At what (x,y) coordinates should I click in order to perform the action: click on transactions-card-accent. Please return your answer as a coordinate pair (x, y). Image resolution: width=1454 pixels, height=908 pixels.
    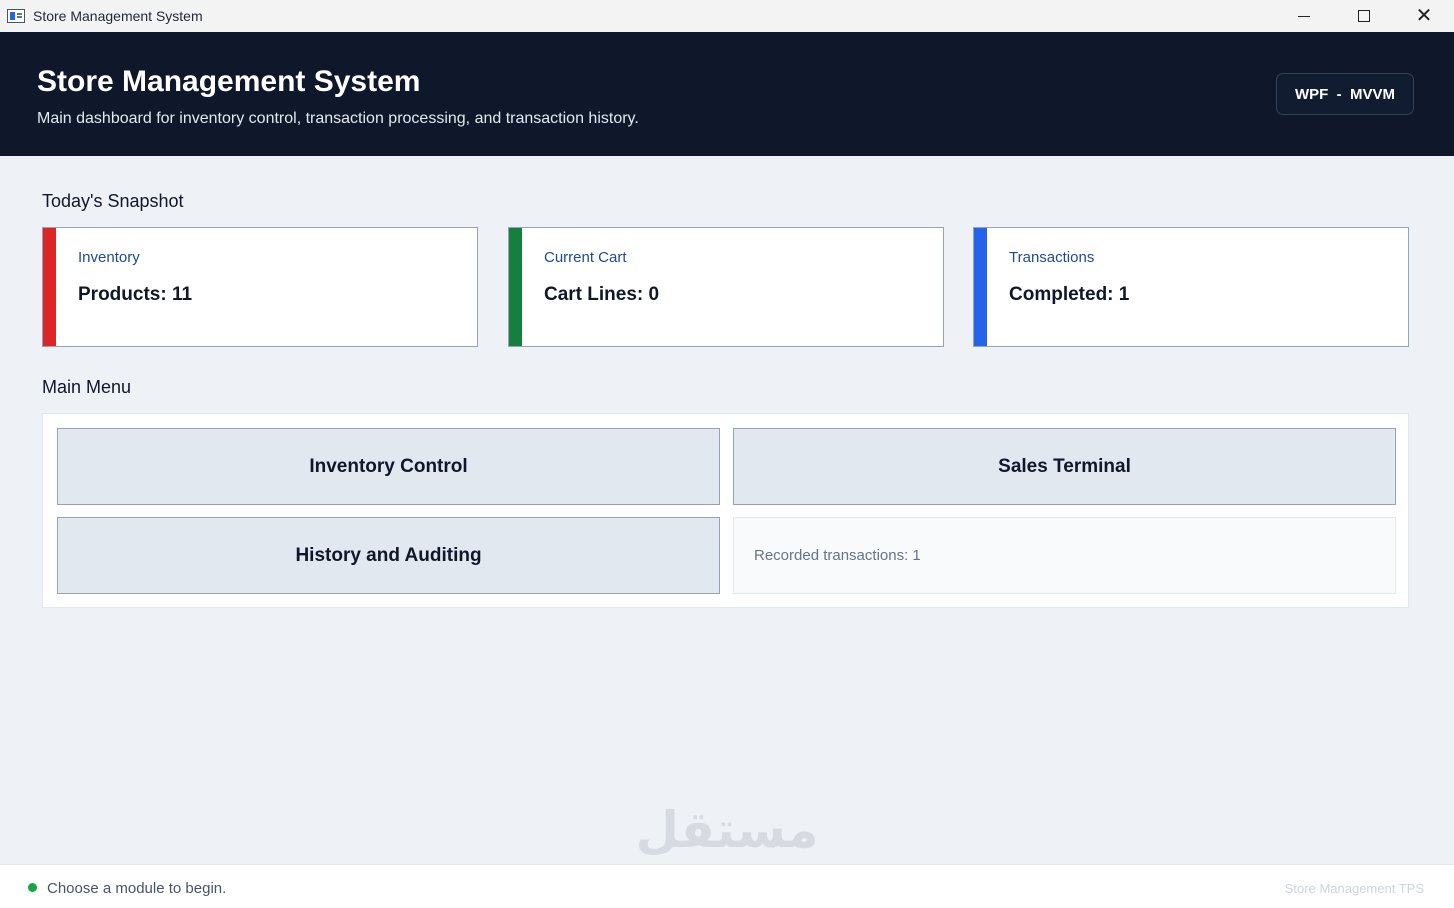
    Looking at the image, I should click on (980, 287).